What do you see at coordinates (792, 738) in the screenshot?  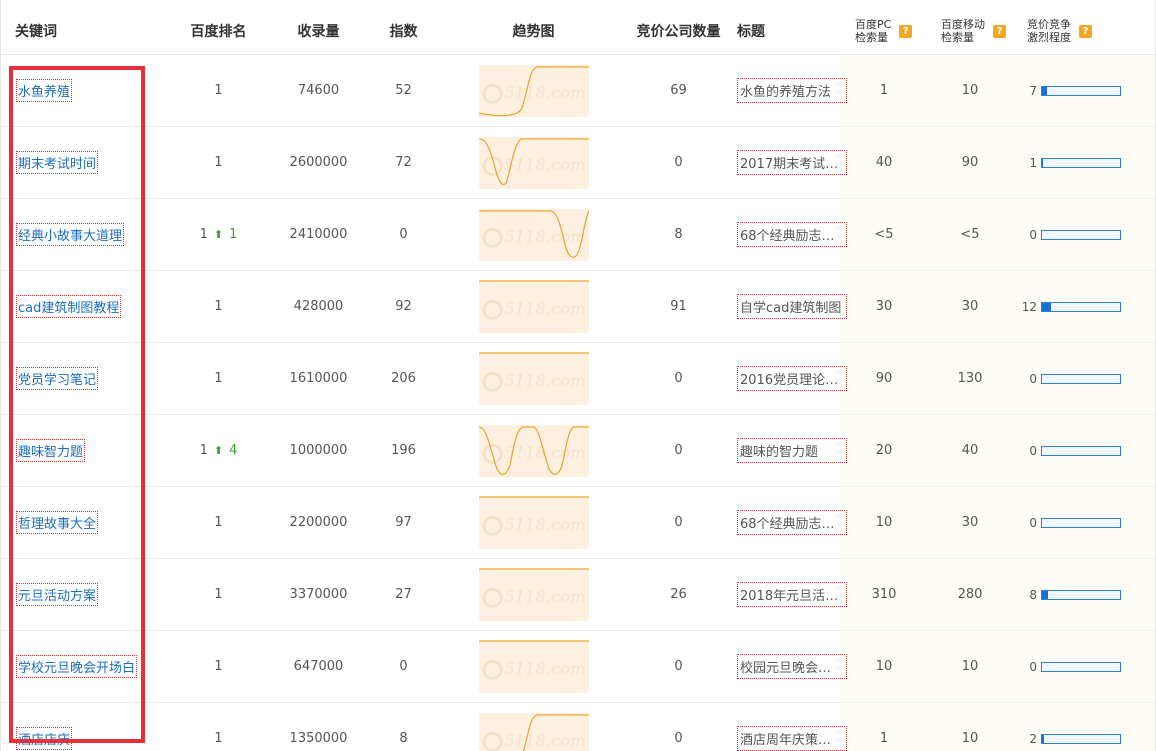 I see `title-text: 酒店周年庆策划方案` at bounding box center [792, 738].